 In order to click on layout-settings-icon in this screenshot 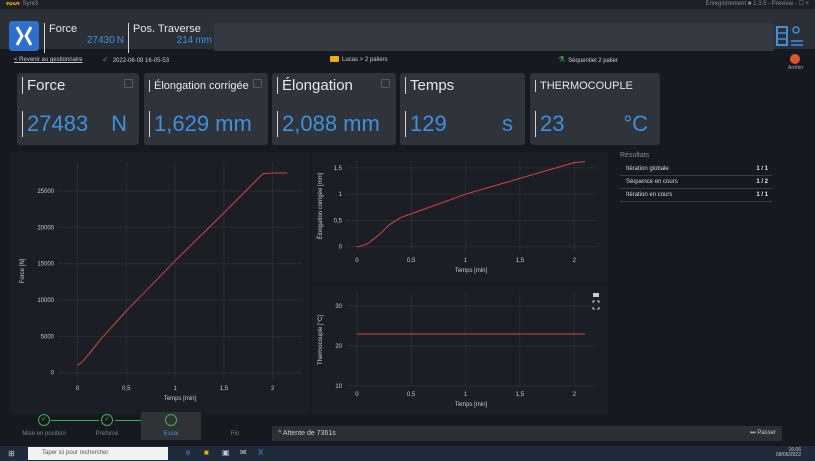, I will do `click(790, 36)`.